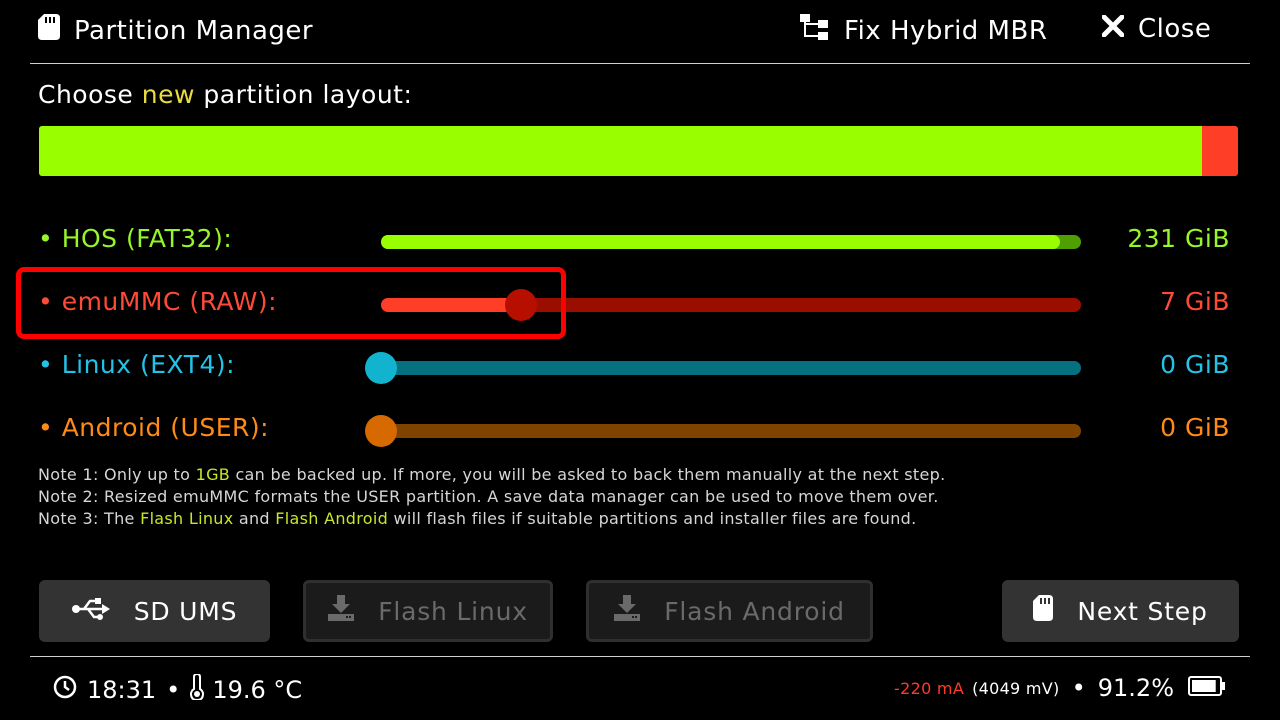  What do you see at coordinates (640, 32) in the screenshot?
I see `header: Partition Manager Fix Hybrid MBR Close` at bounding box center [640, 32].